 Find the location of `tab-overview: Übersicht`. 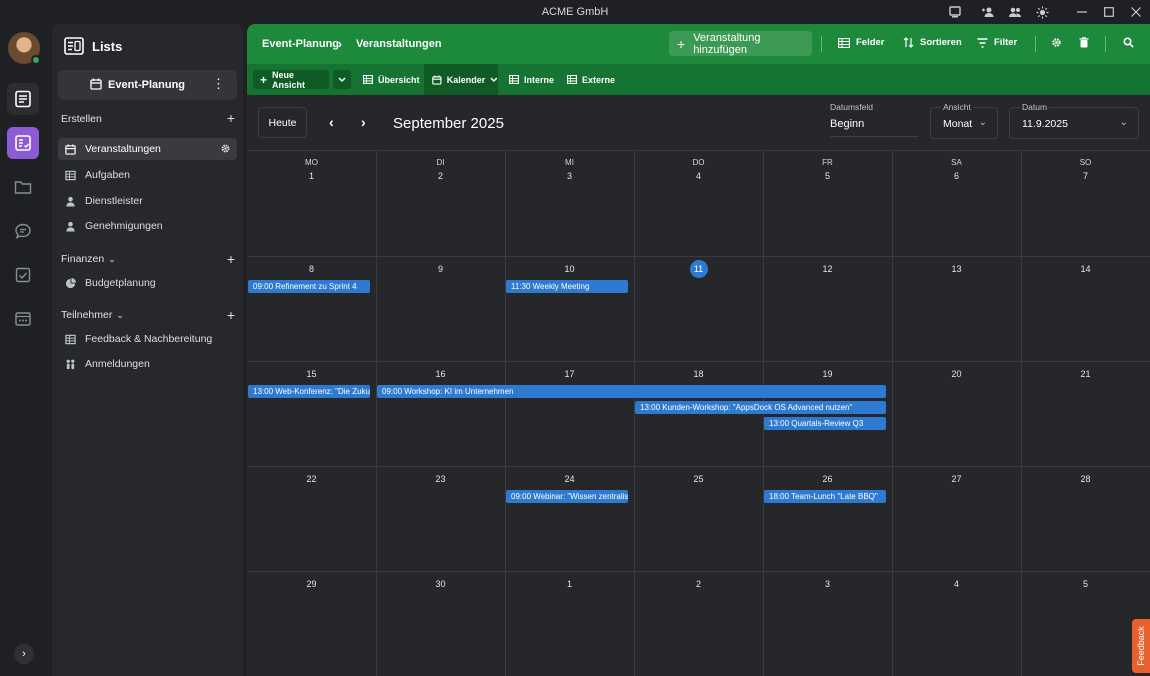

tab-overview: Übersicht is located at coordinates (391, 79).